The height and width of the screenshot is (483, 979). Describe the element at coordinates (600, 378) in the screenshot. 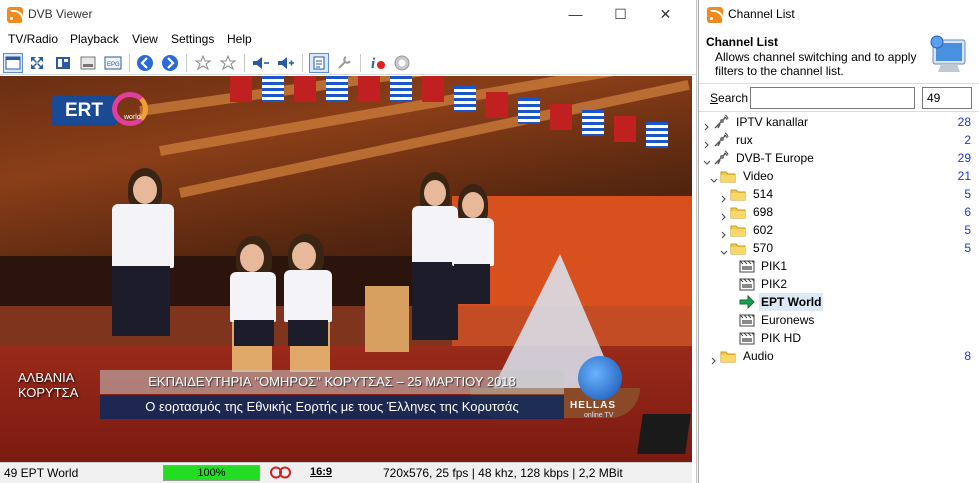

I see `partner-globe-icon` at that location.